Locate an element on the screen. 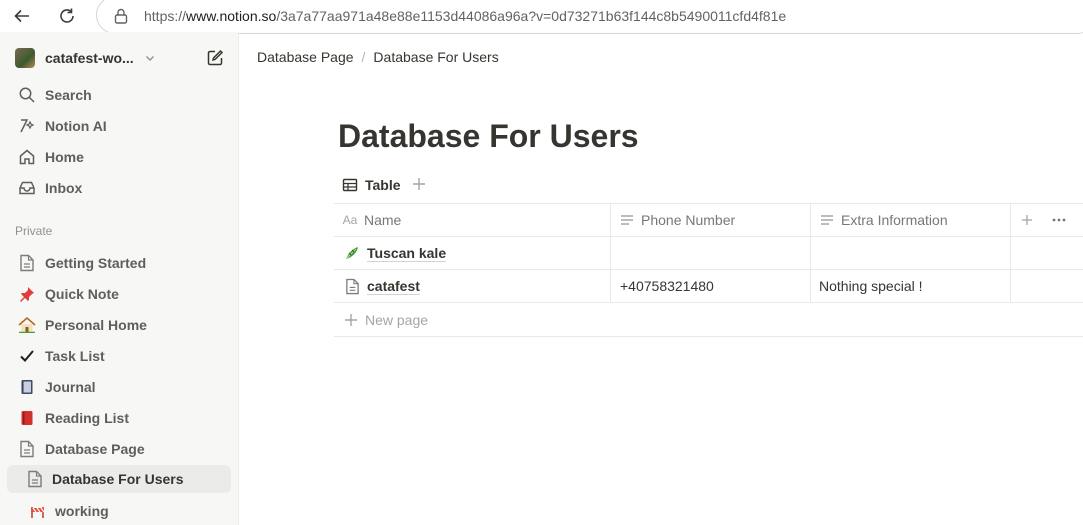  sidebar-item-reading-list: Reading List is located at coordinates (120, 418).